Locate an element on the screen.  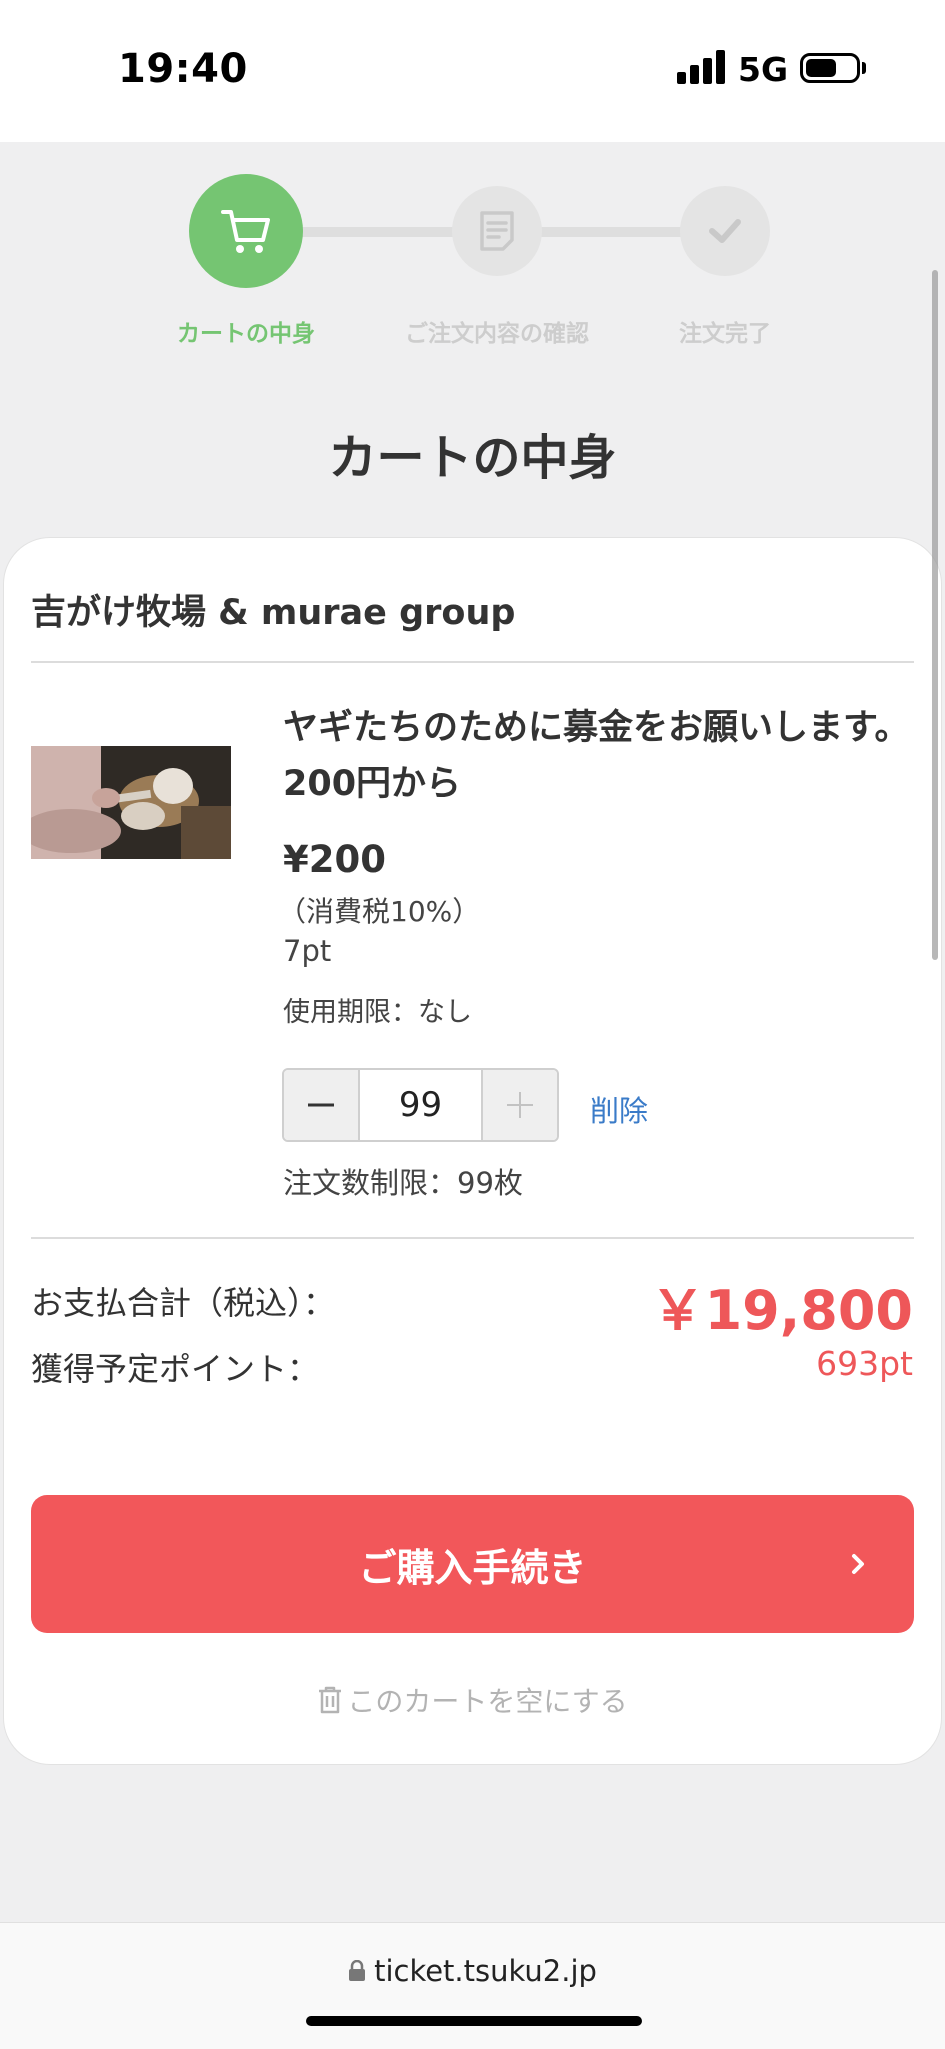
step-cart is located at coordinates (246, 231).